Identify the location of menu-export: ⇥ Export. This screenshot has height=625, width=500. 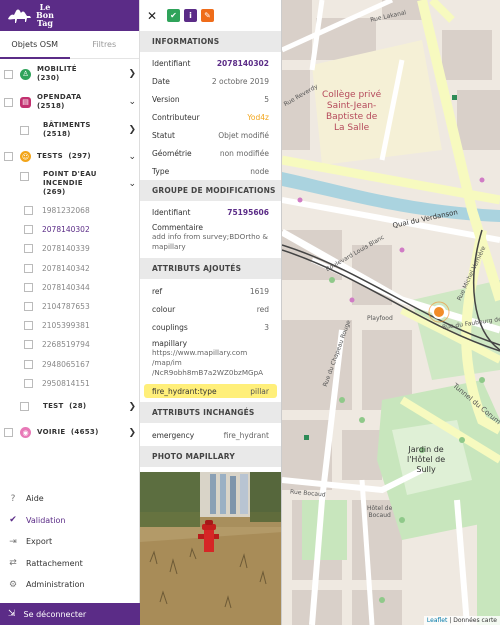
(70, 542).